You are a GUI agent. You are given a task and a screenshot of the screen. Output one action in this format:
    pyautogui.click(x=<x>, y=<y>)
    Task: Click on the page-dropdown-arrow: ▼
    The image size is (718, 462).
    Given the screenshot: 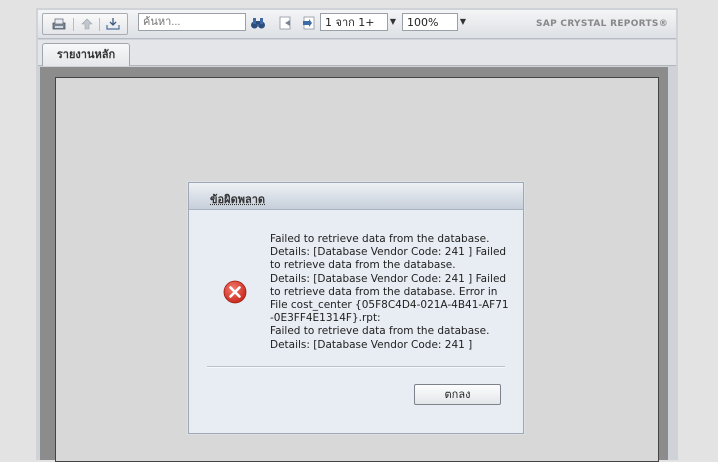 What is the action you would take?
    pyautogui.click(x=393, y=22)
    